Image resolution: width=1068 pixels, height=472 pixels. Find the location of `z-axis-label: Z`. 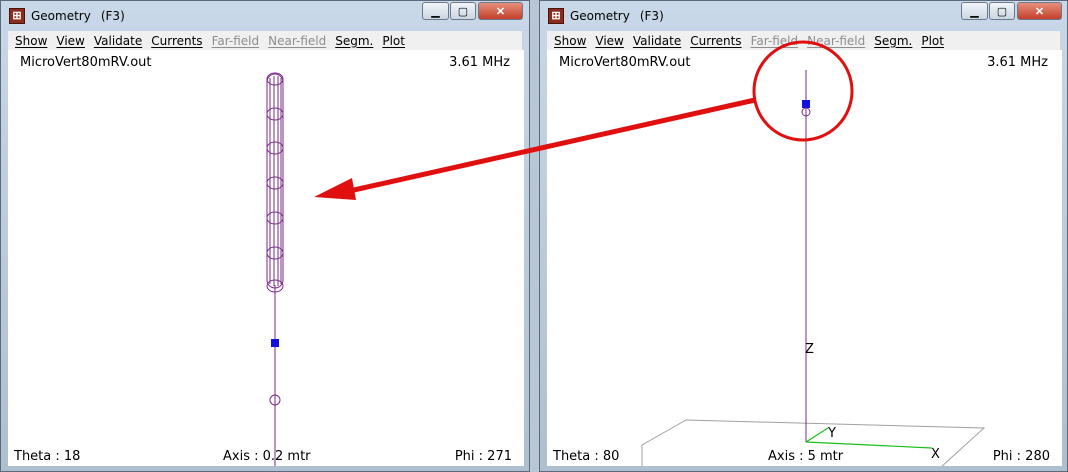

z-axis-label: Z is located at coordinates (809, 349).